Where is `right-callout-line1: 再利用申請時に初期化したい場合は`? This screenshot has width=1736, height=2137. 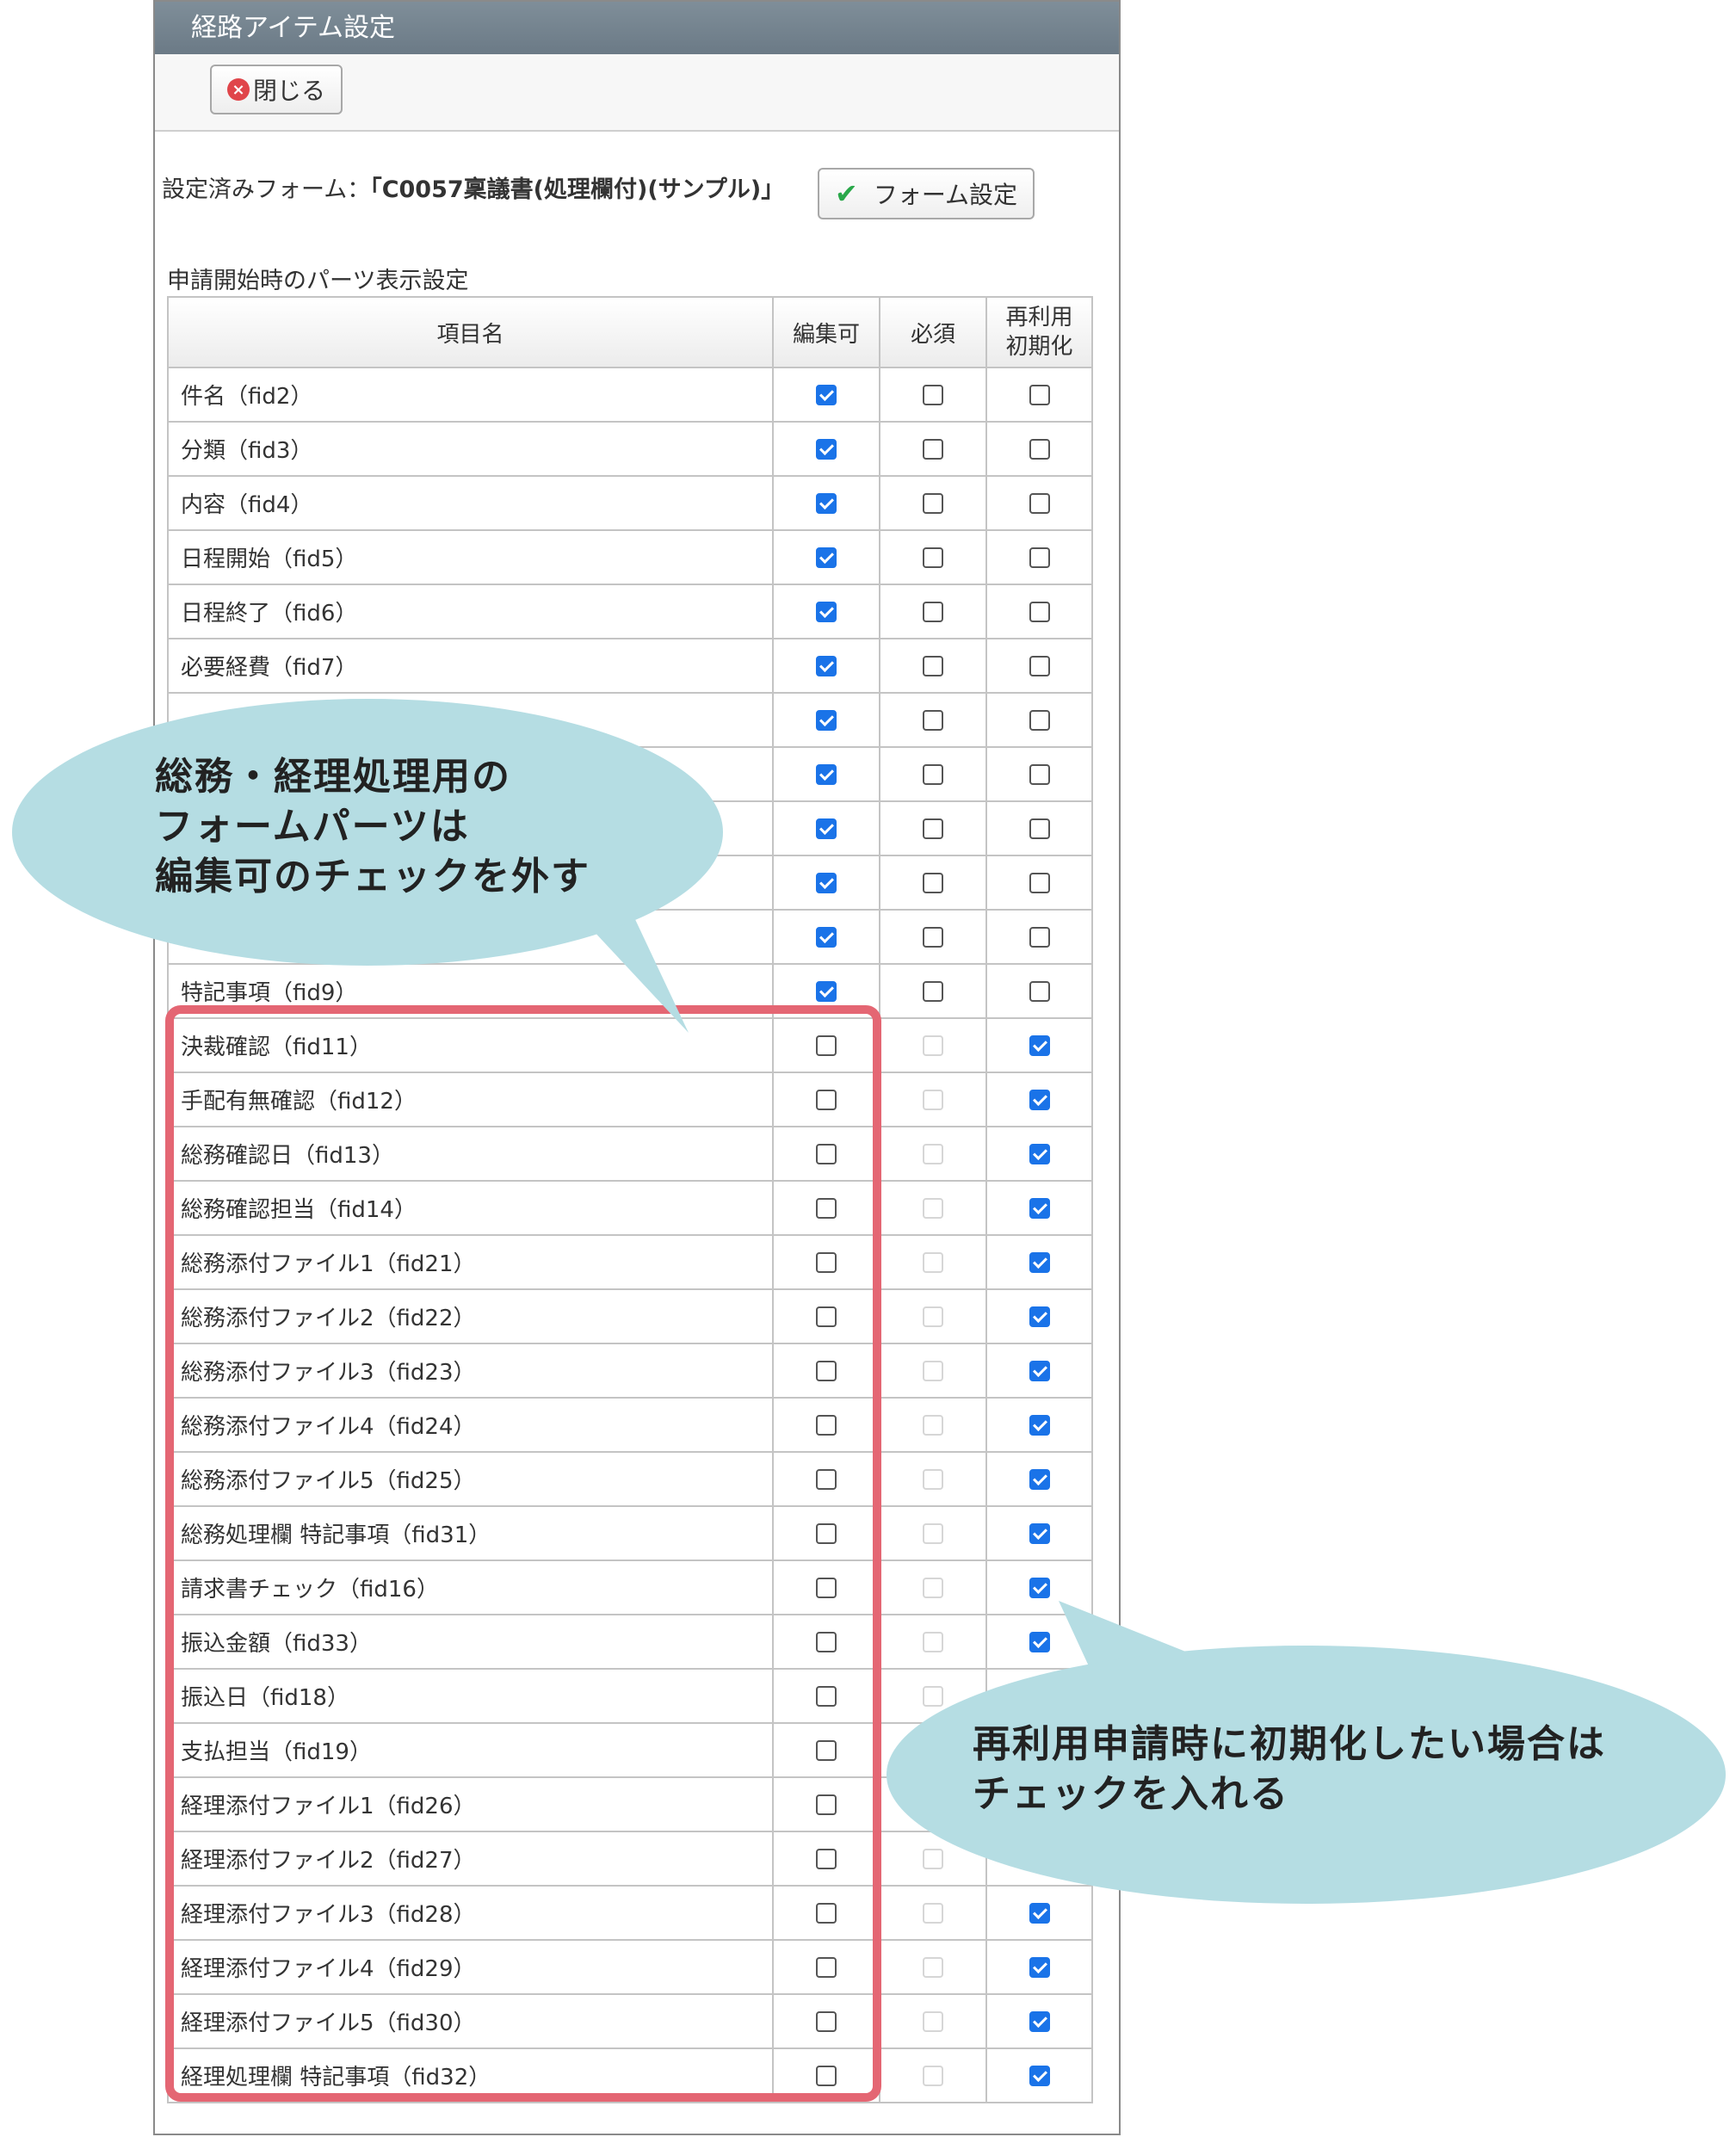
right-callout-line1: 再利用申請時に初期化したい場合は is located at coordinates (1289, 1744).